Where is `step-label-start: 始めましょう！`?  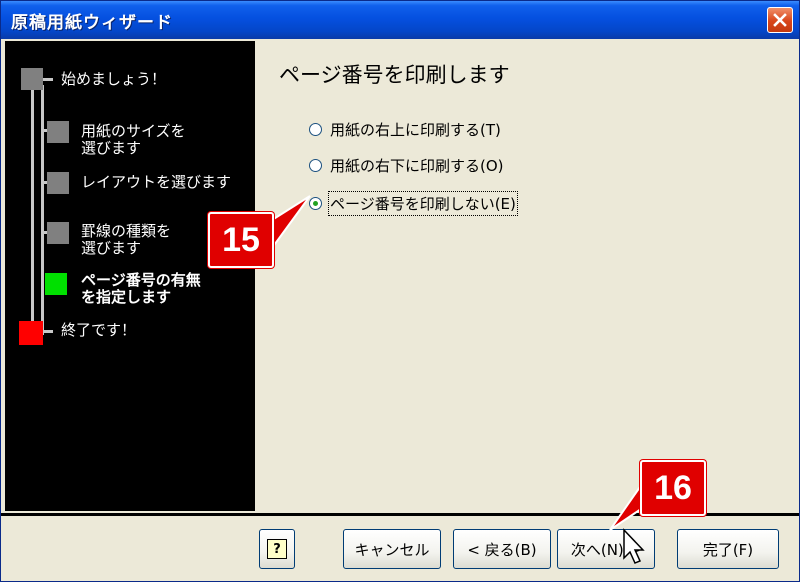
step-label-start: 始めましょう！ is located at coordinates (114, 79).